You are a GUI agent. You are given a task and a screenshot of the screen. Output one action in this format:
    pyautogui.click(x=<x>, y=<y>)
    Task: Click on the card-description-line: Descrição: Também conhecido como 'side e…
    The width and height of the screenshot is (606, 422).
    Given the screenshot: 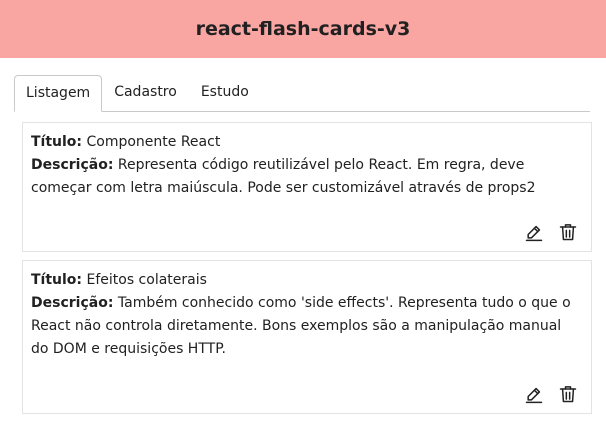 What is the action you would take?
    pyautogui.click(x=307, y=326)
    